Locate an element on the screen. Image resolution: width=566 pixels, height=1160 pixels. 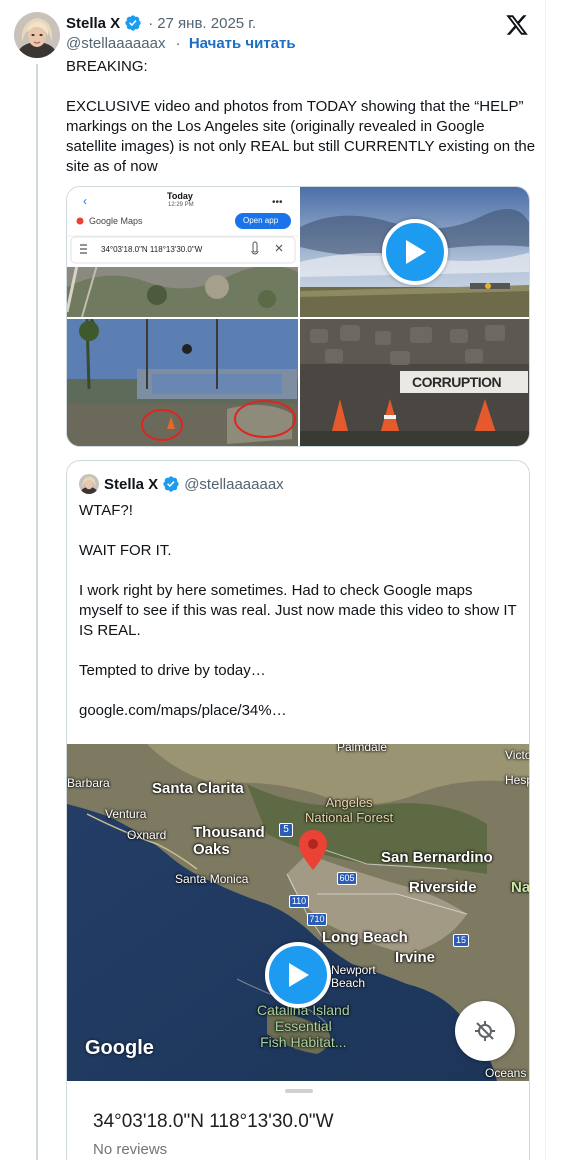
timeline-right-border is located at coordinates (545, 580).